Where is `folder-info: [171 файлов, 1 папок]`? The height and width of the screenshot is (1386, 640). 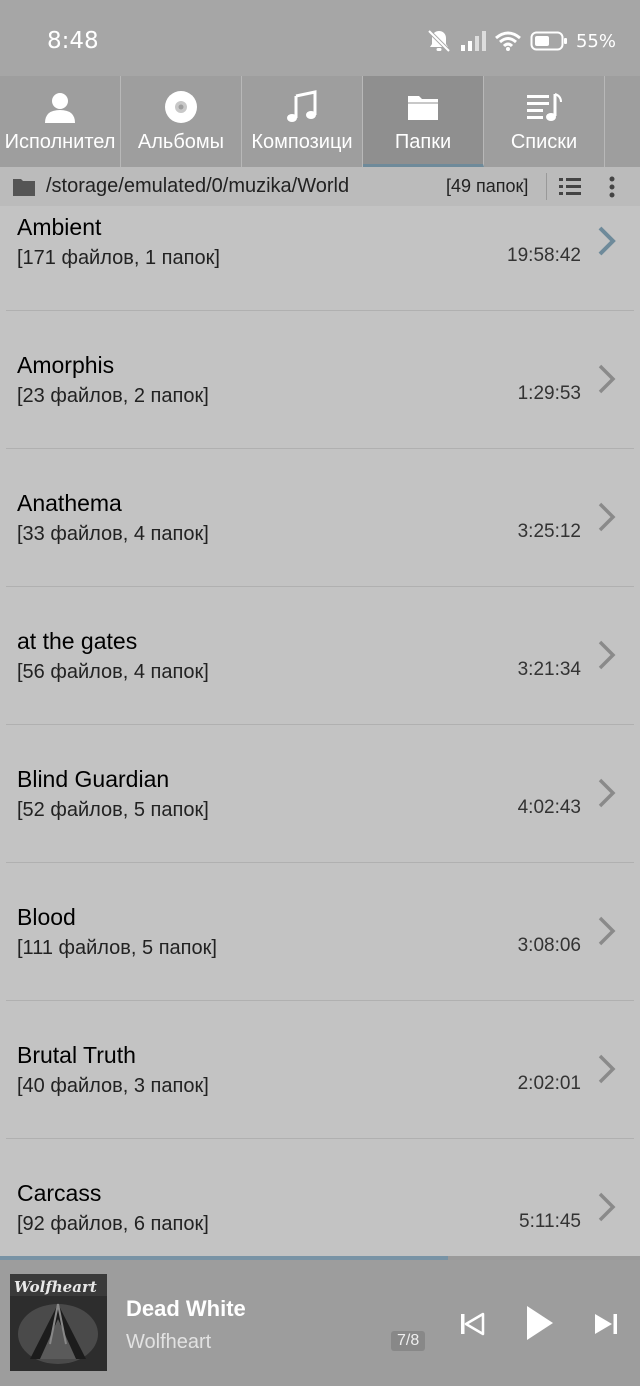
folder-info: [171 файлов, 1 папок] is located at coordinates (118, 258).